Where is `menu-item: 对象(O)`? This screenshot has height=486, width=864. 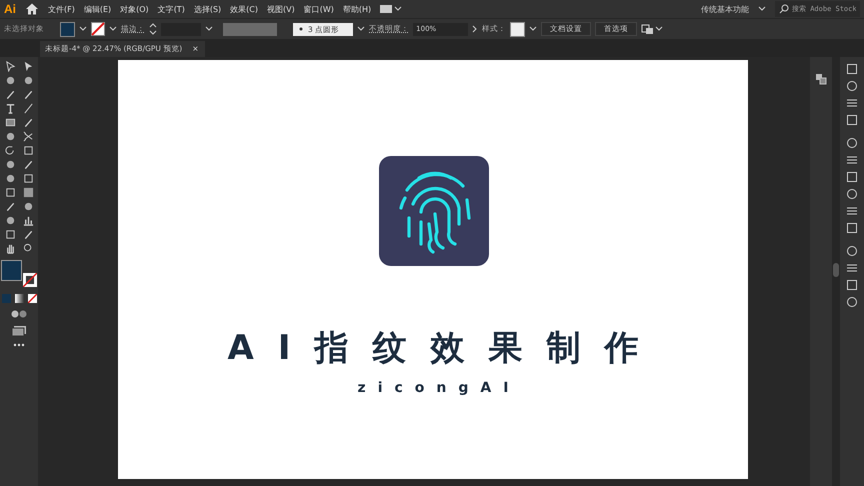 menu-item: 对象(O) is located at coordinates (134, 9).